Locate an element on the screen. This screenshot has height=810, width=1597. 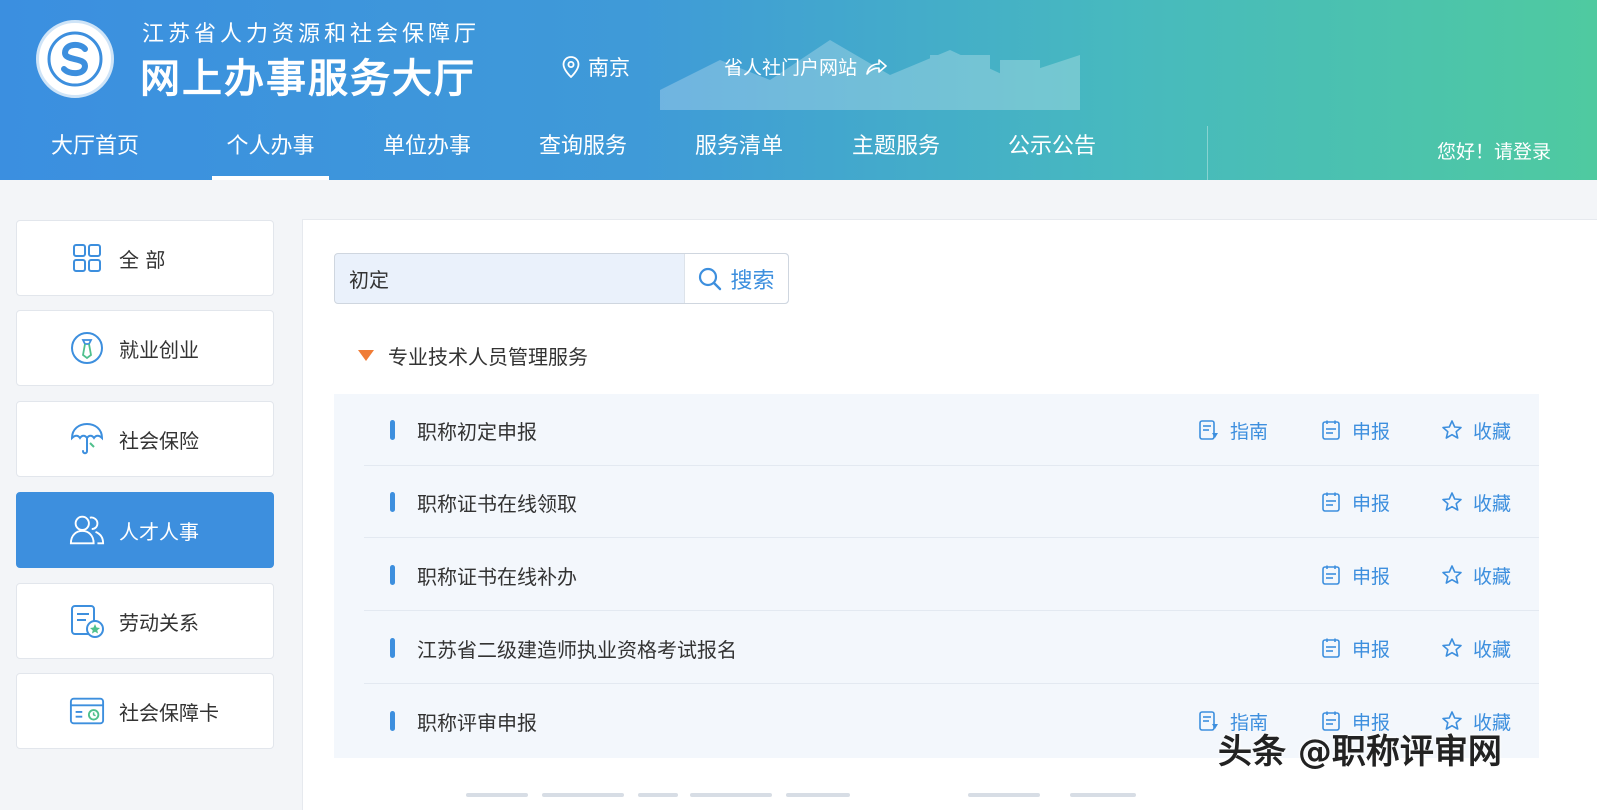
logo-icon is located at coordinates (75, 59).